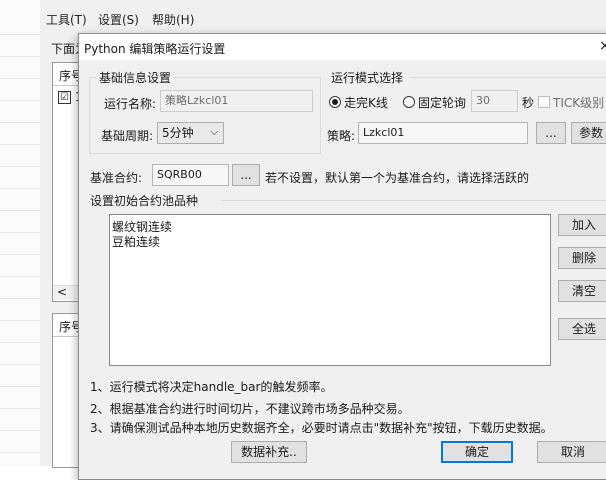 This screenshot has width=606, height=480. I want to click on base-contract-label: 基准合约:, so click(116, 178).